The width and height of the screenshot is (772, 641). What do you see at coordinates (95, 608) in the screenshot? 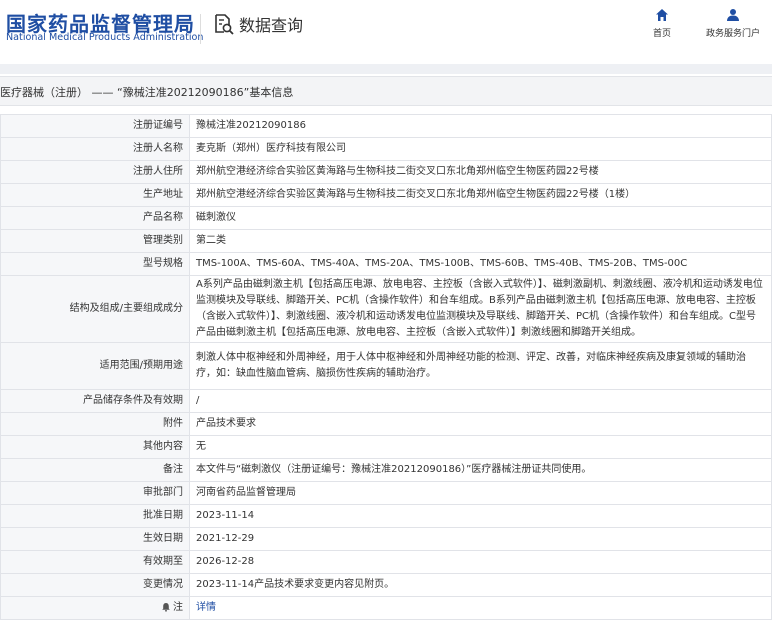
I see `note-label-cell: 注` at bounding box center [95, 608].